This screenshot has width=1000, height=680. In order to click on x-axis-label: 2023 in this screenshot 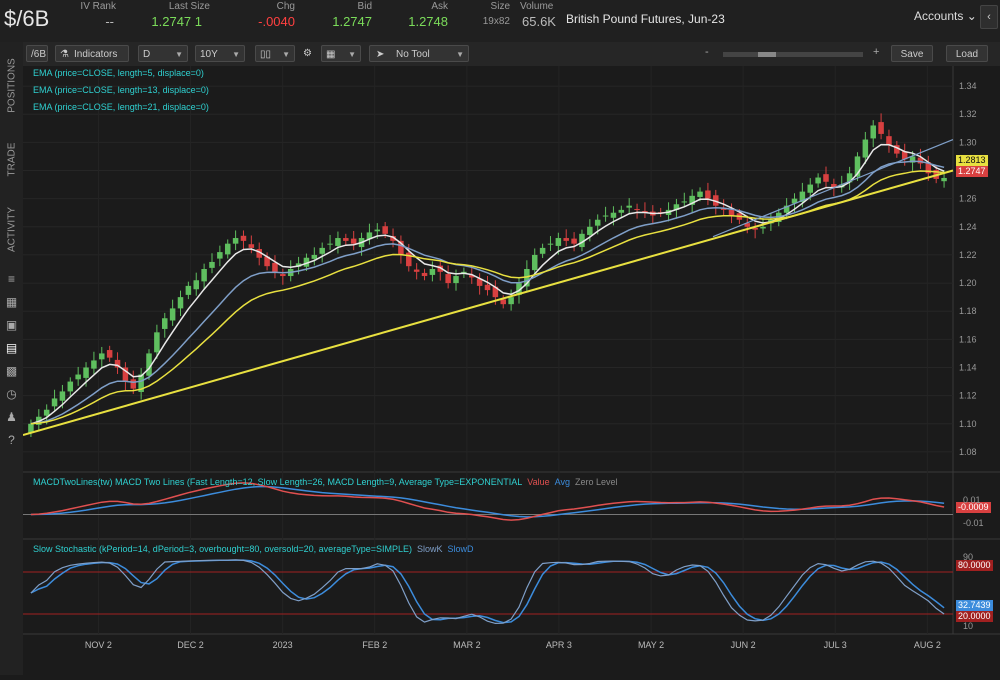, I will do `click(283, 645)`.